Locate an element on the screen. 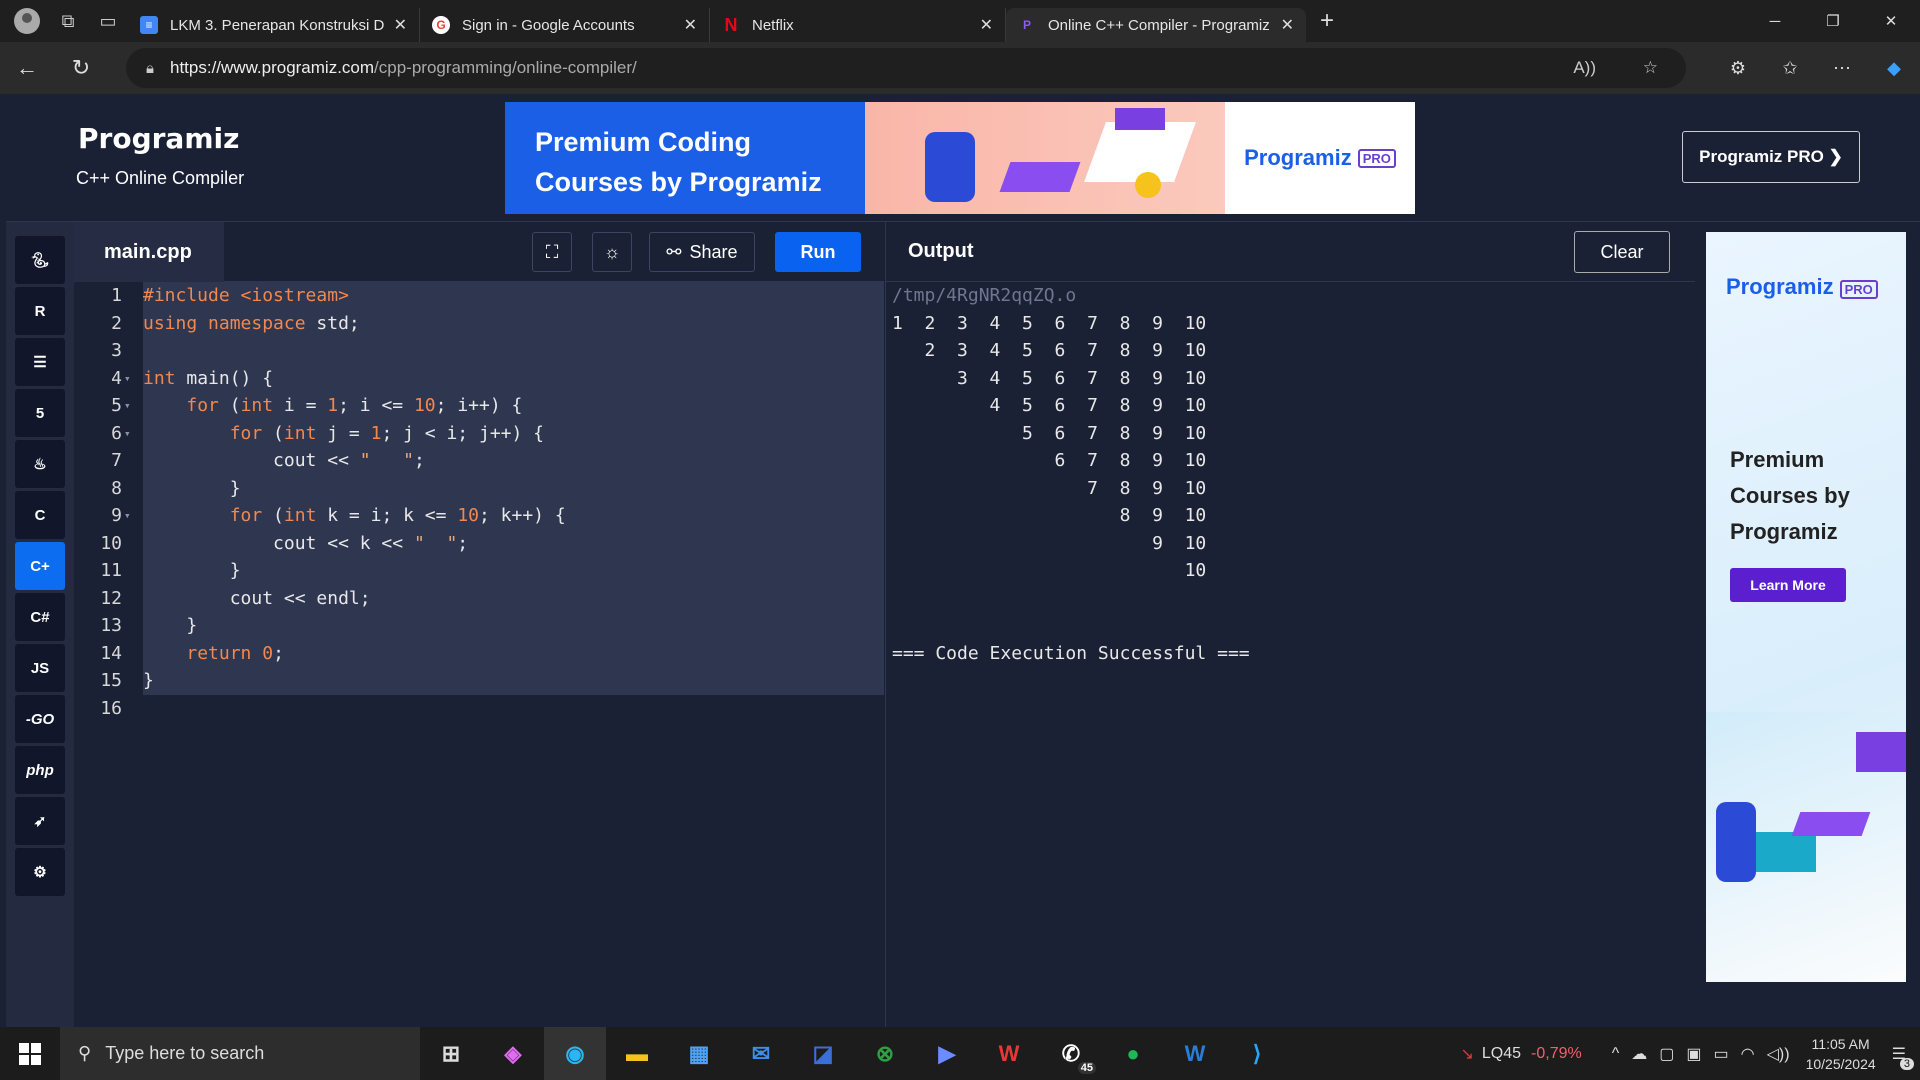  code-line: cout << " "; is located at coordinates (284, 460).